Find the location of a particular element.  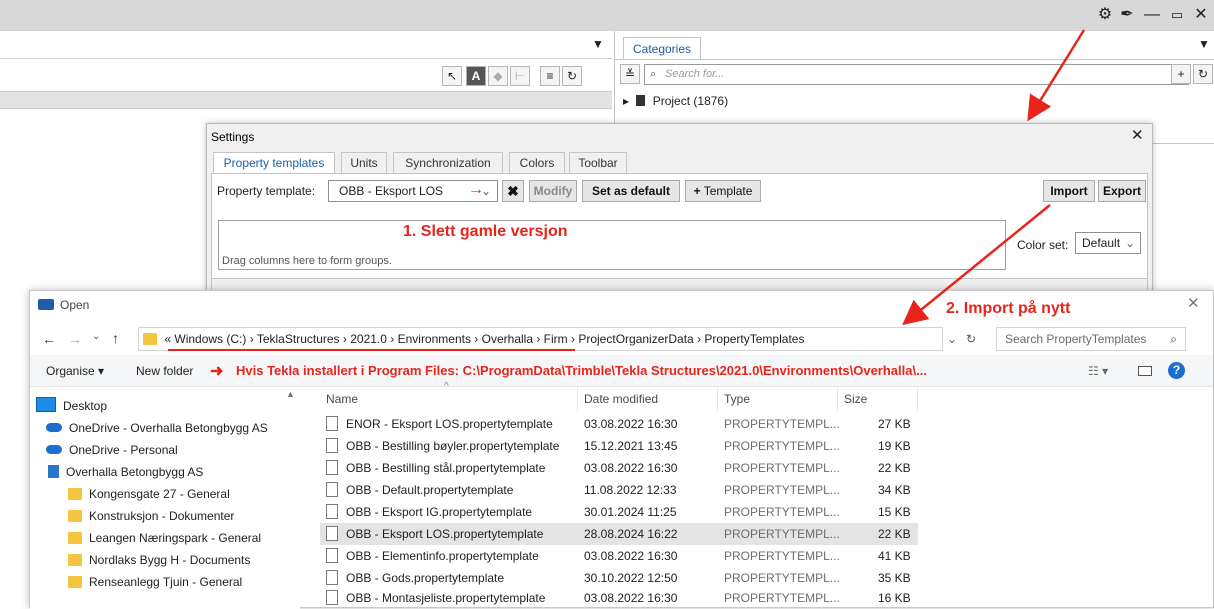

modify-button: Modify is located at coordinates (553, 191).